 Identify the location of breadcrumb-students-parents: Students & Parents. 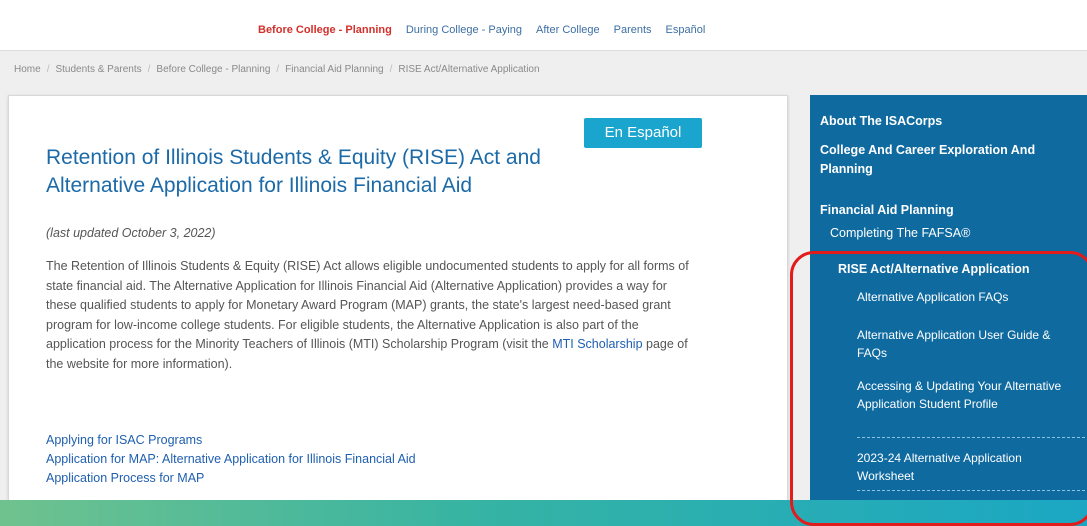
(98, 69).